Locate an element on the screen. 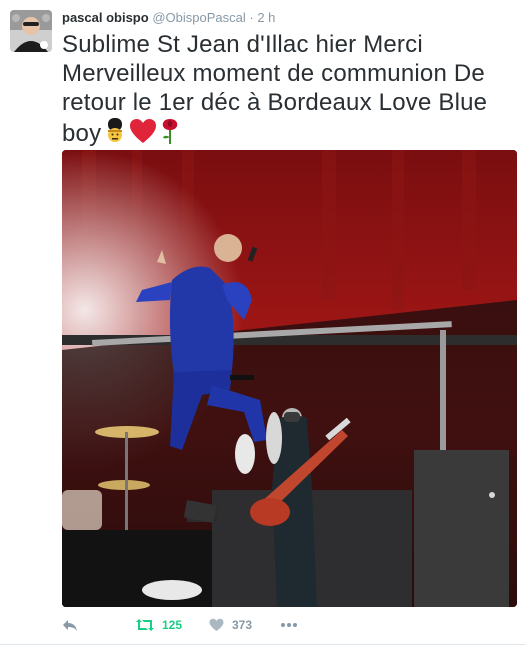 Image resolution: width=526 pixels, height=645 pixels. tweet-timestamp: 2 h is located at coordinates (266, 17).